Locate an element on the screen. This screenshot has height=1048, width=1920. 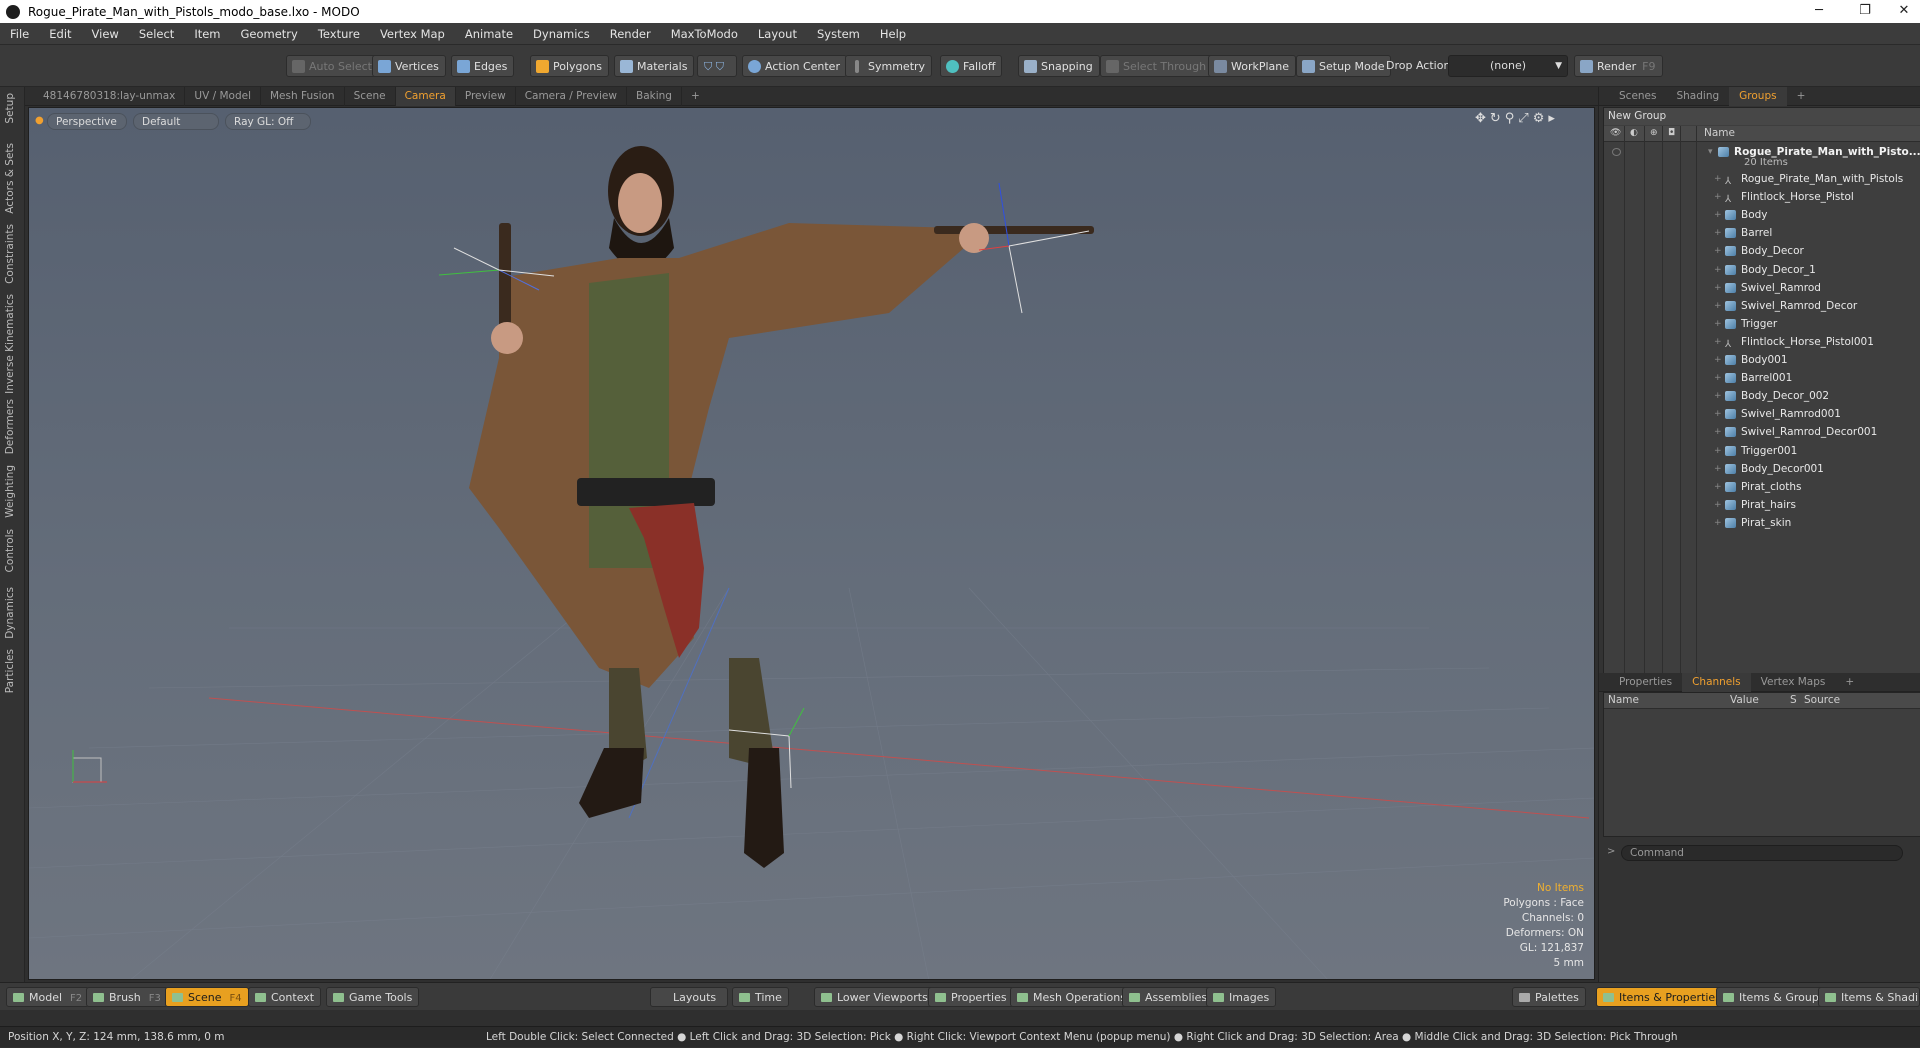
group-item-row: + Barrel is located at coordinates (1762, 233).